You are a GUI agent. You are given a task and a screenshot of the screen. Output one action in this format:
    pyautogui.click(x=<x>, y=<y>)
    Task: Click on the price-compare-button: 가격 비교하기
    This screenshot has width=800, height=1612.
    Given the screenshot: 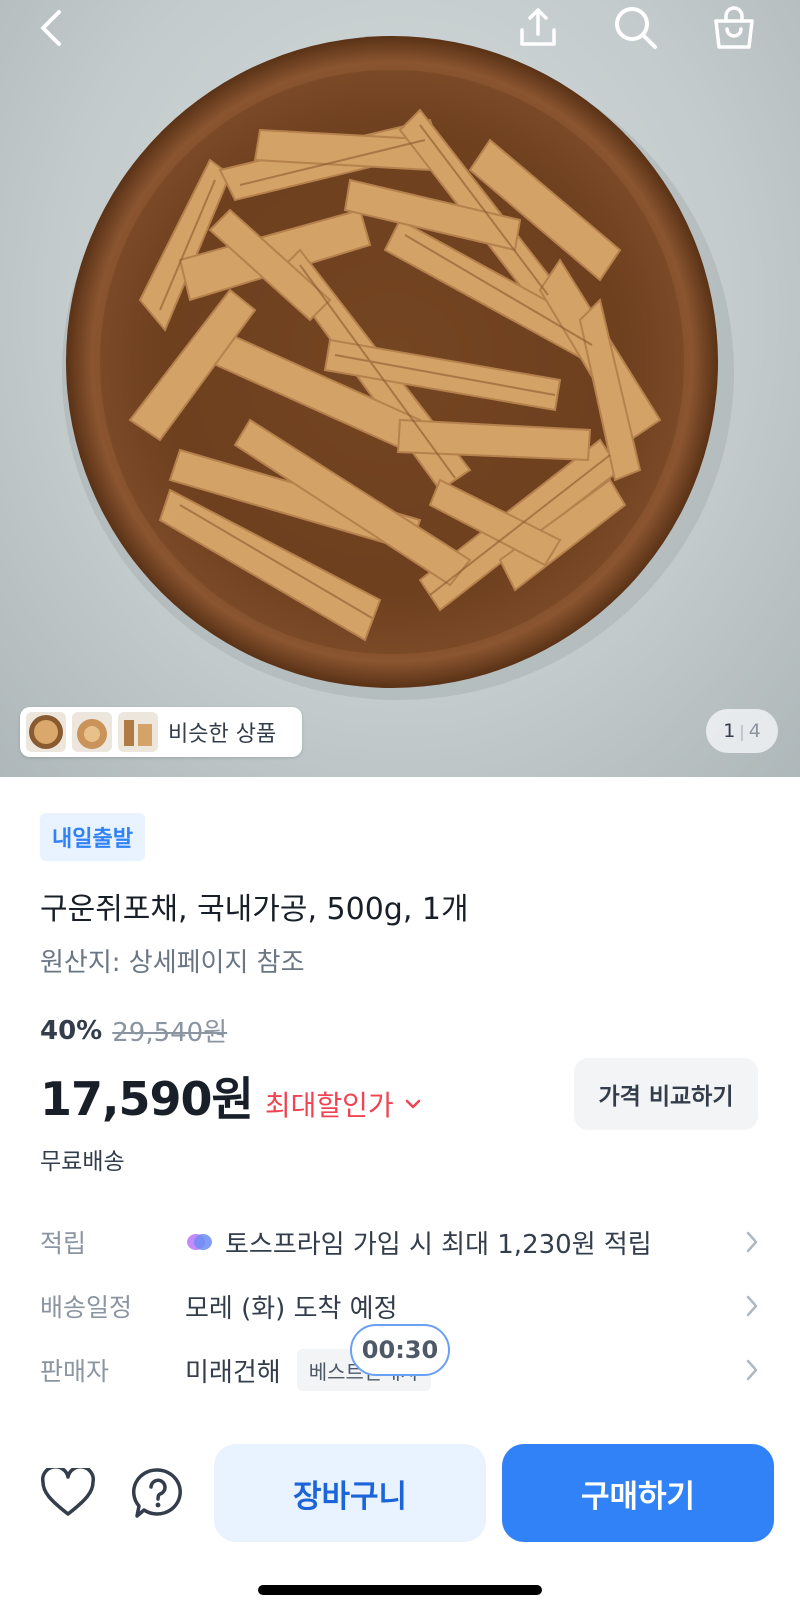 What is the action you would take?
    pyautogui.click(x=666, y=1094)
    